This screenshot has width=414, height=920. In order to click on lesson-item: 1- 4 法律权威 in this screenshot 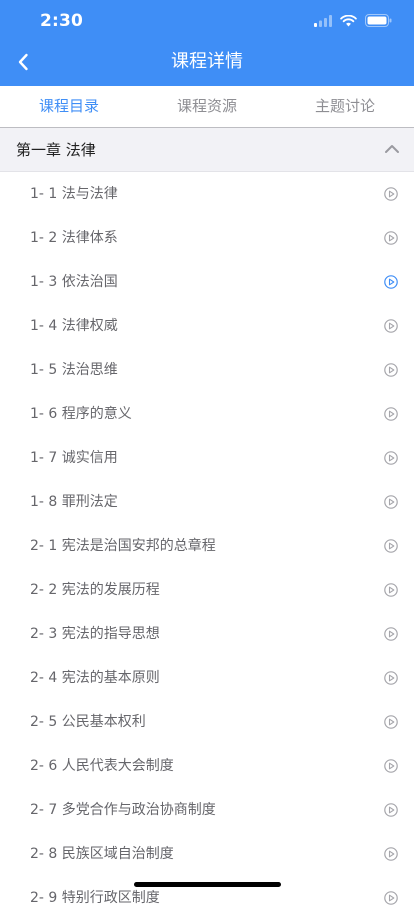, I will do `click(207, 326)`.